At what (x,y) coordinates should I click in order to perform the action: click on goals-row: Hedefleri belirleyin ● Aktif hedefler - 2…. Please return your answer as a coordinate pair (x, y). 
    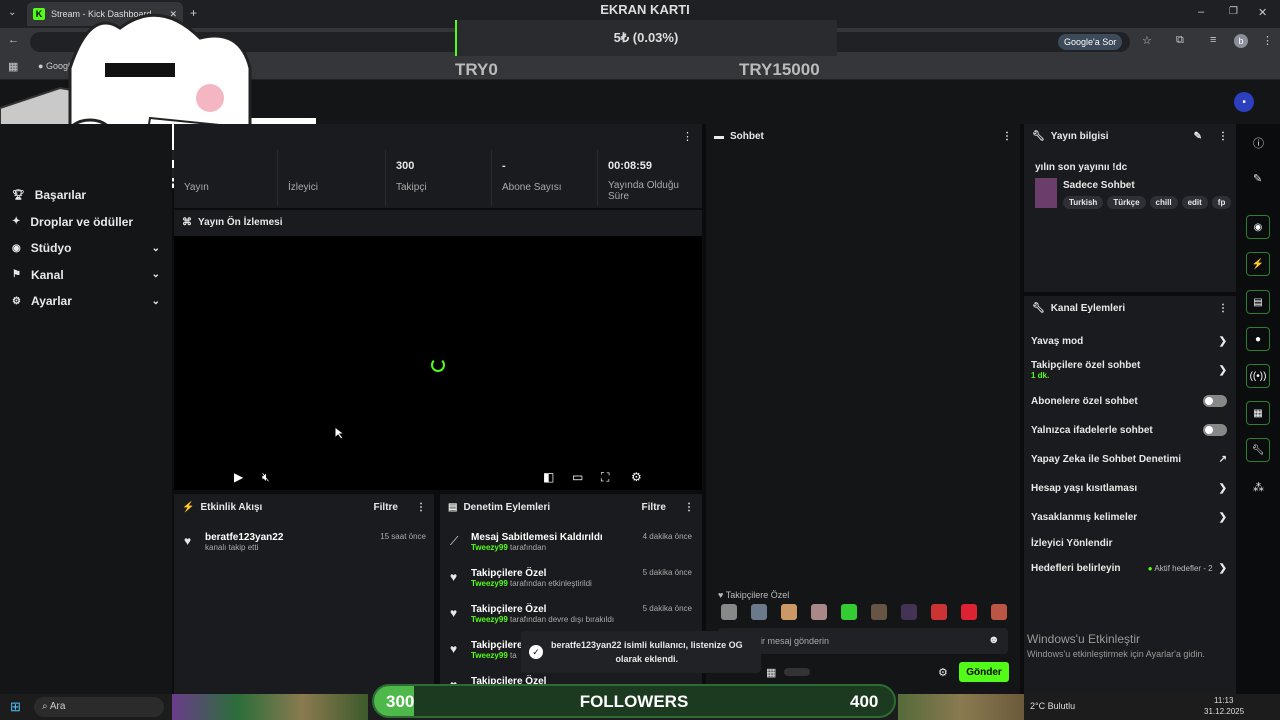
    Looking at the image, I should click on (1129, 568).